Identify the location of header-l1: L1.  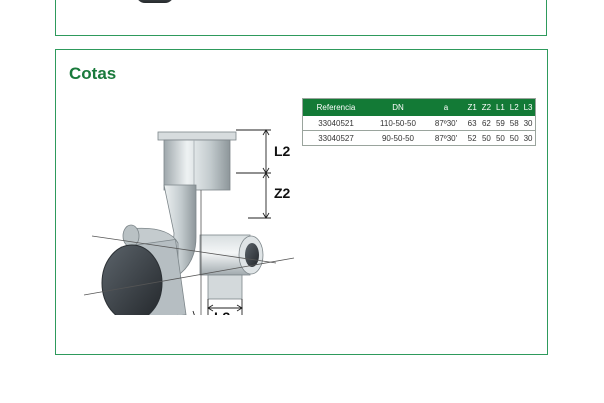
(500, 107).